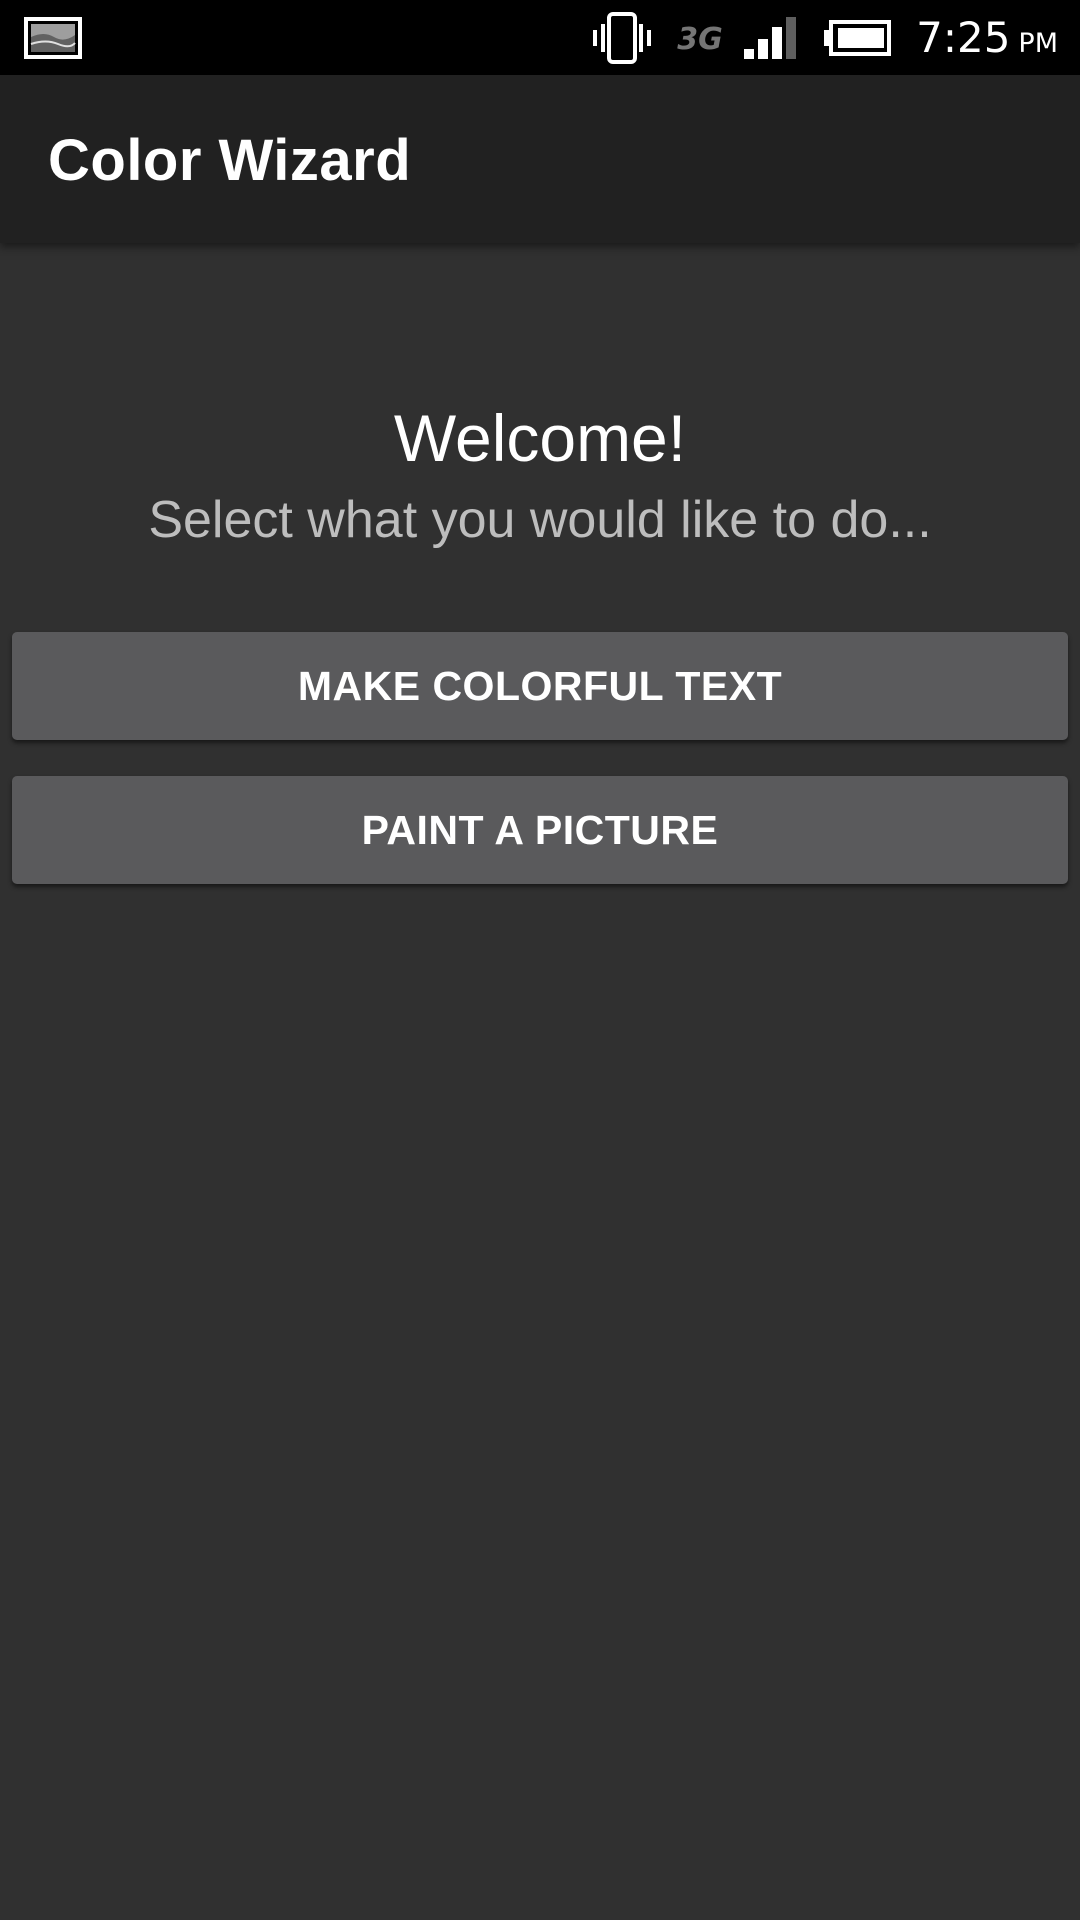  I want to click on clock: 7:25 PM, so click(987, 37).